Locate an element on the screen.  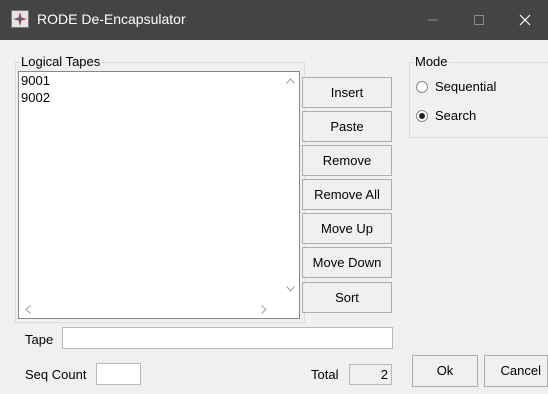
remove-button: Remove is located at coordinates (347, 160).